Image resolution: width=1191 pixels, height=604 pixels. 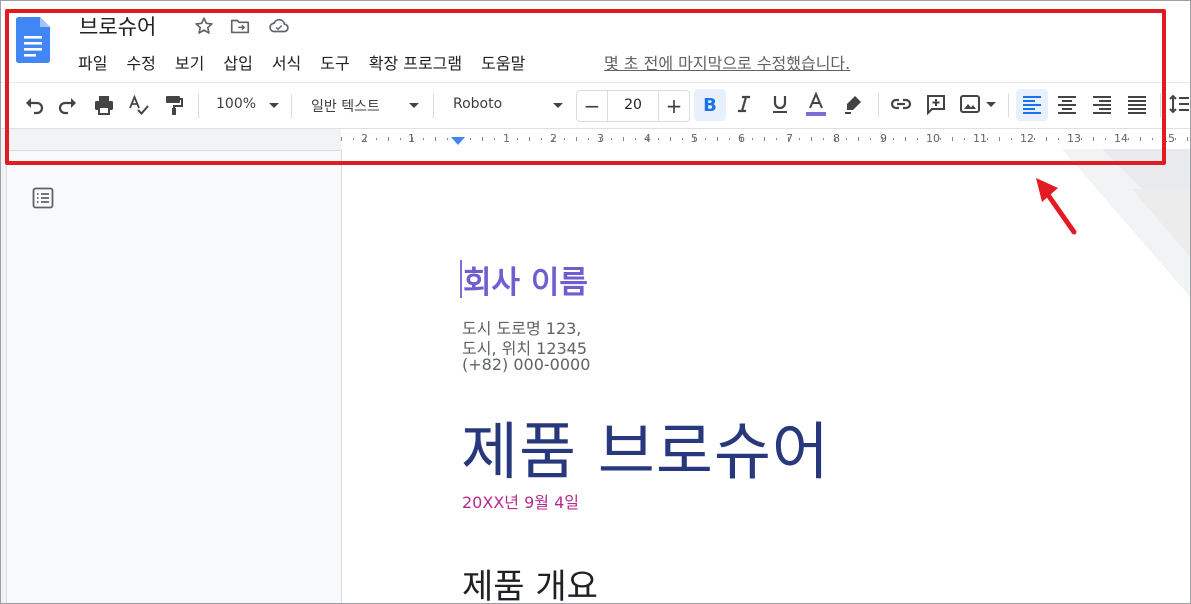 I want to click on image-caret-icon, so click(x=991, y=104).